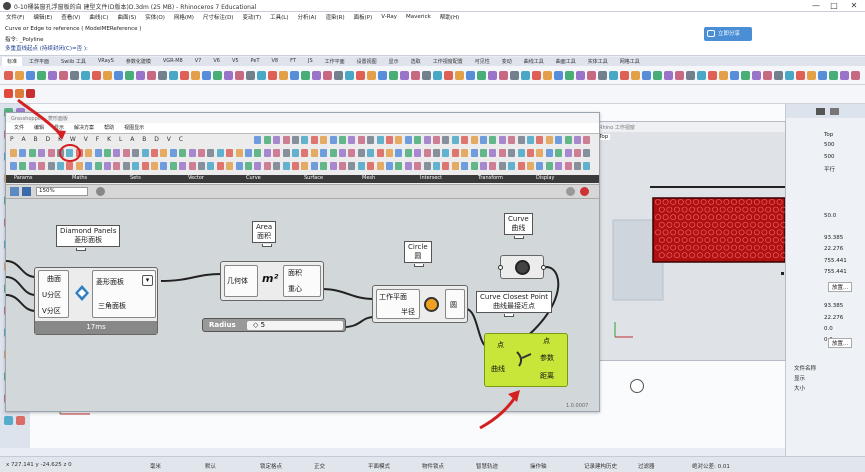  Describe the element at coordinates (420, 304) in the screenshot. I see `circle-component: 工作平面 半径 圆` at that location.